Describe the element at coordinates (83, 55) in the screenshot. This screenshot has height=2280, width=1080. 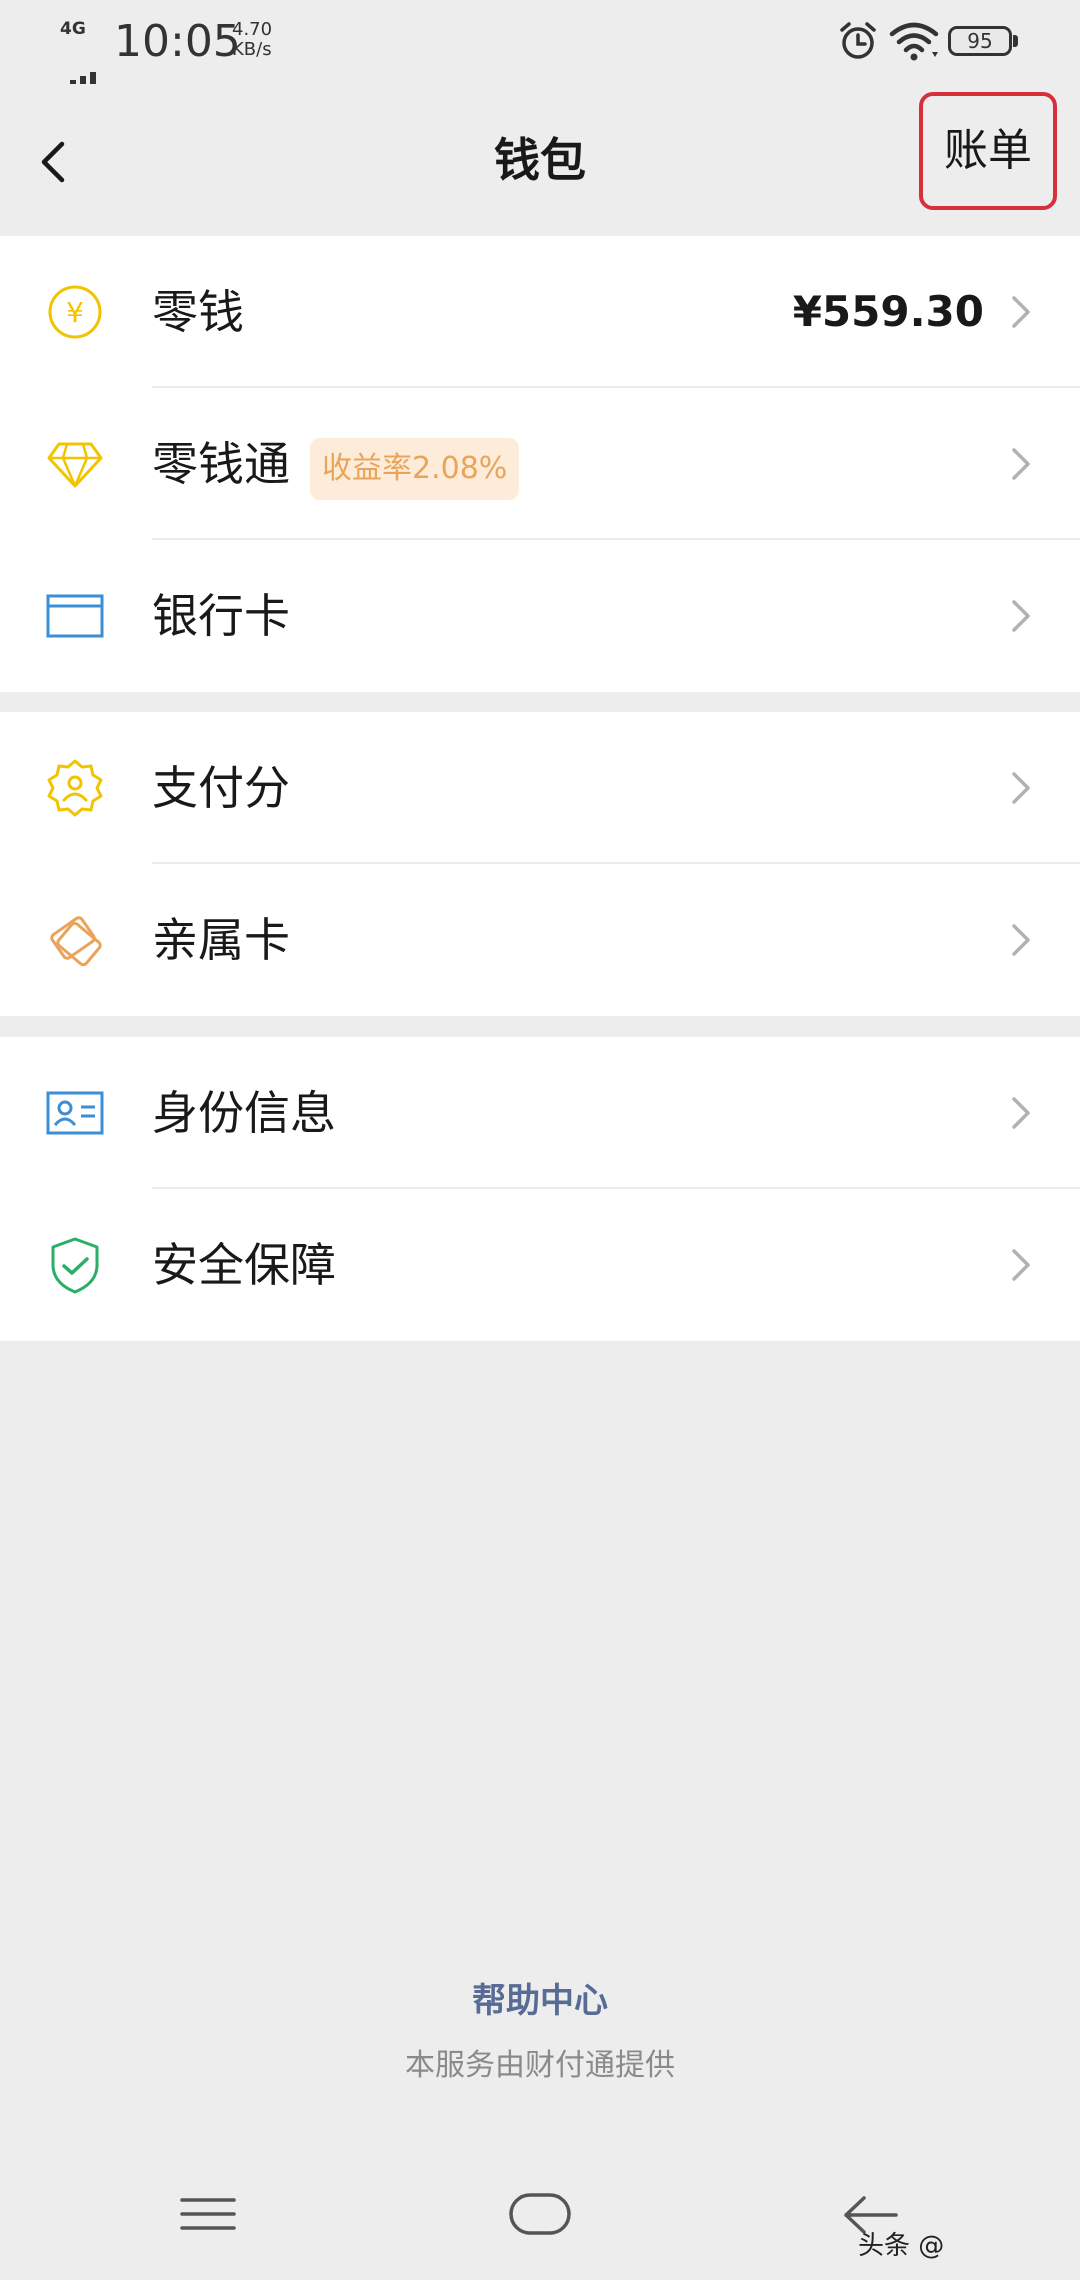
I see `cellular-signal-icon: 4G` at that location.